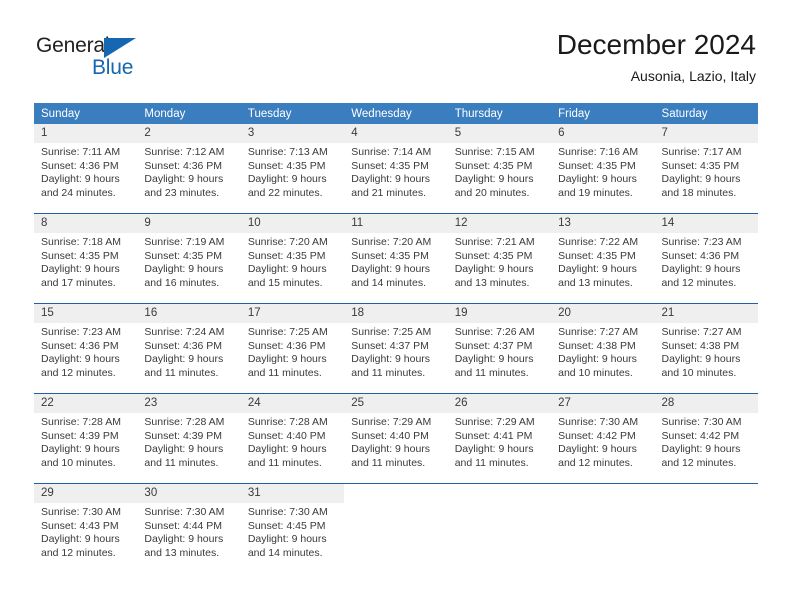 The height and width of the screenshot is (612, 792). What do you see at coordinates (184, 152) in the screenshot?
I see `day-sunrise-text: Sunrise: 7:12 AM` at bounding box center [184, 152].